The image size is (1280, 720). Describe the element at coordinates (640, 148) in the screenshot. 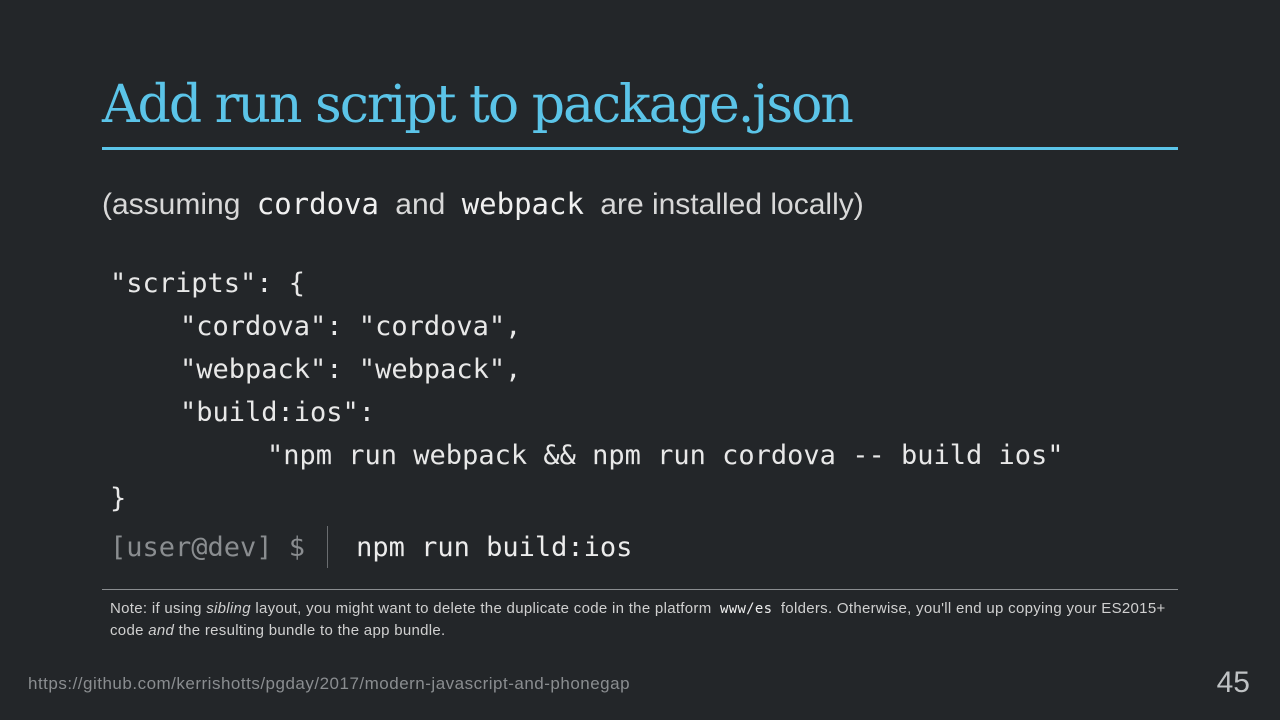

I see `title-underline` at that location.